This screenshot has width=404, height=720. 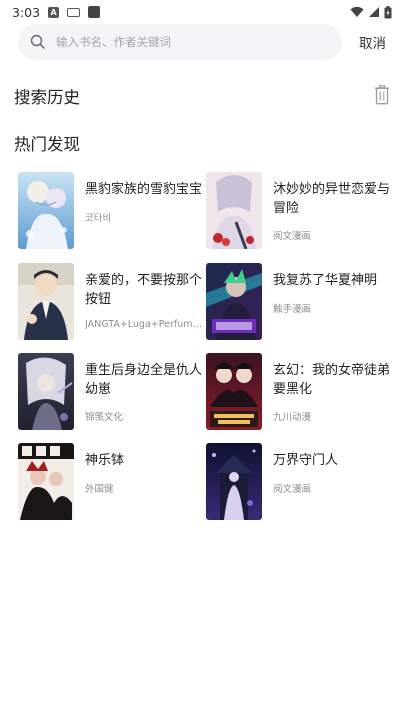 I want to click on book-title: 万界守门人, so click(x=306, y=460).